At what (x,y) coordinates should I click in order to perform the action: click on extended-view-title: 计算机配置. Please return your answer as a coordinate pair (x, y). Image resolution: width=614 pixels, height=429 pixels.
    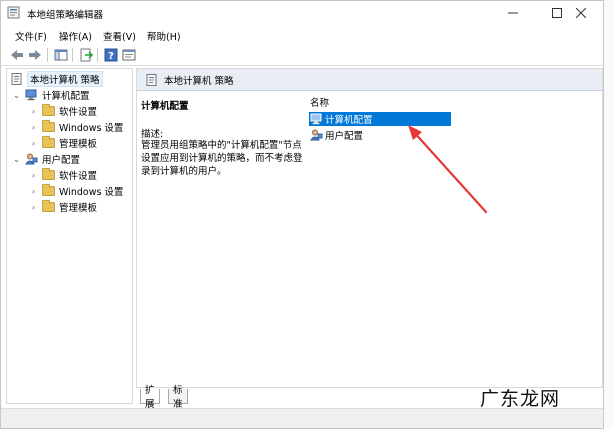
    Looking at the image, I should click on (165, 106).